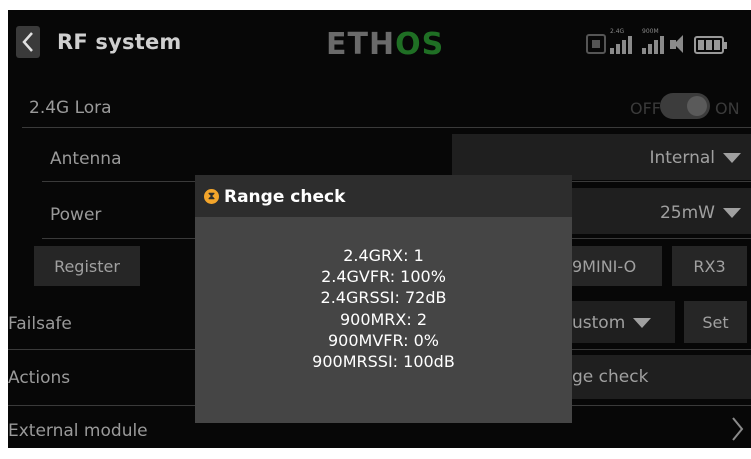 The image size is (751, 459). Describe the element at coordinates (40, 324) in the screenshot. I see `failsafe-label: Failsafe` at that location.